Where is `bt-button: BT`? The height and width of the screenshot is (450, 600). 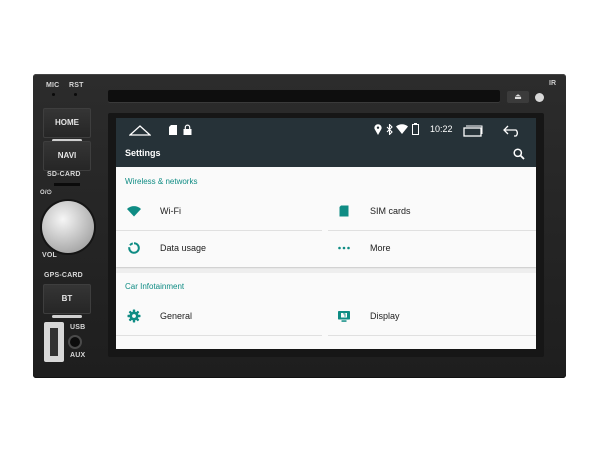 bt-button: BT is located at coordinates (67, 301).